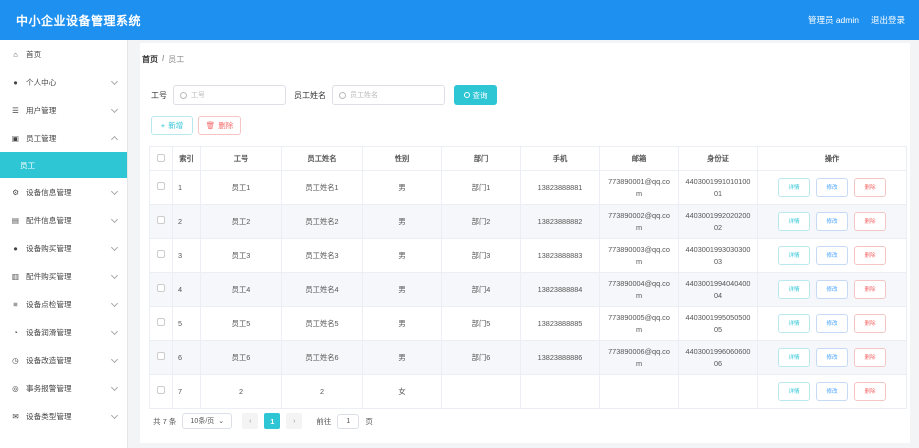  Describe the element at coordinates (41, 82) in the screenshot. I see `sidebar-item-label: 个人中心` at that location.